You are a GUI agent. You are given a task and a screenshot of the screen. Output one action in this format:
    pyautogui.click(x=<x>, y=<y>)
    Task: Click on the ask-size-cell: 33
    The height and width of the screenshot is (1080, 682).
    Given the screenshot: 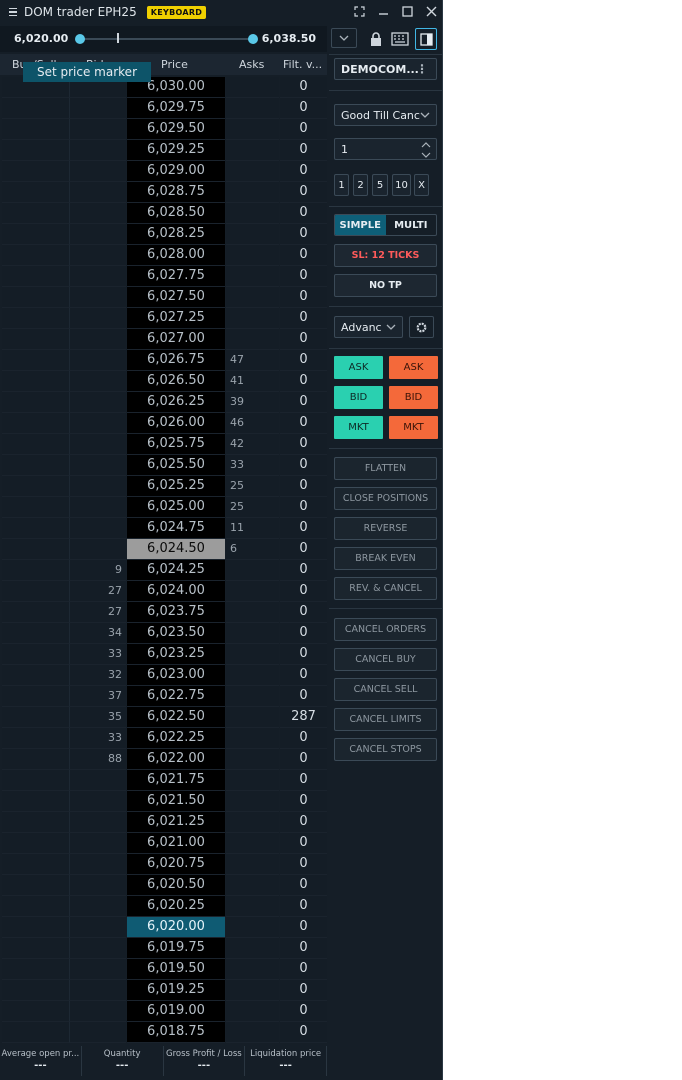 What is the action you would take?
    pyautogui.click(x=252, y=465)
    